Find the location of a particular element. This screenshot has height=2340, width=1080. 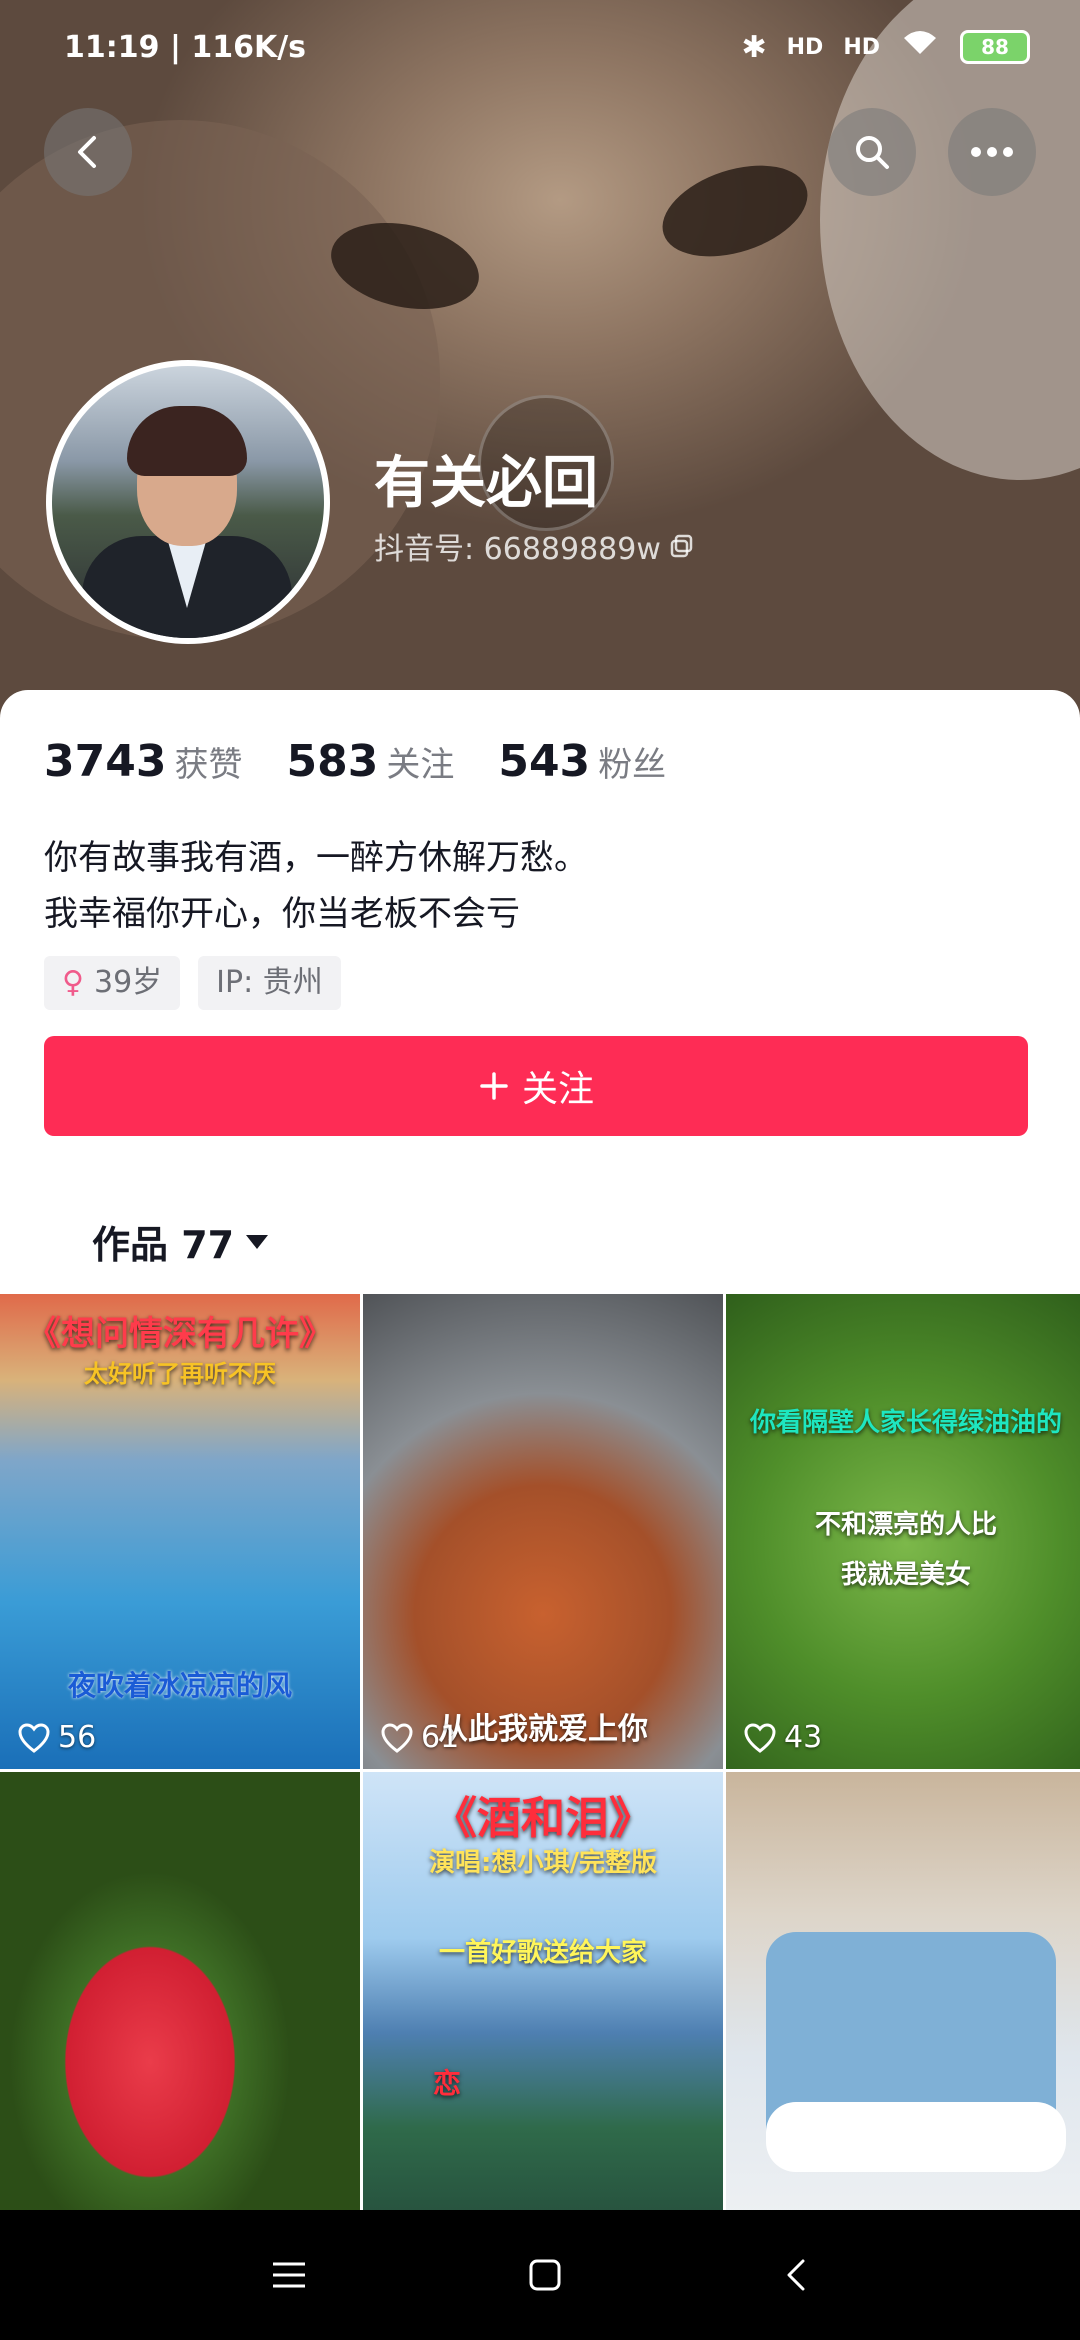

profile-tags: ♀ 39岁 IP: 贵州 is located at coordinates (192, 983).